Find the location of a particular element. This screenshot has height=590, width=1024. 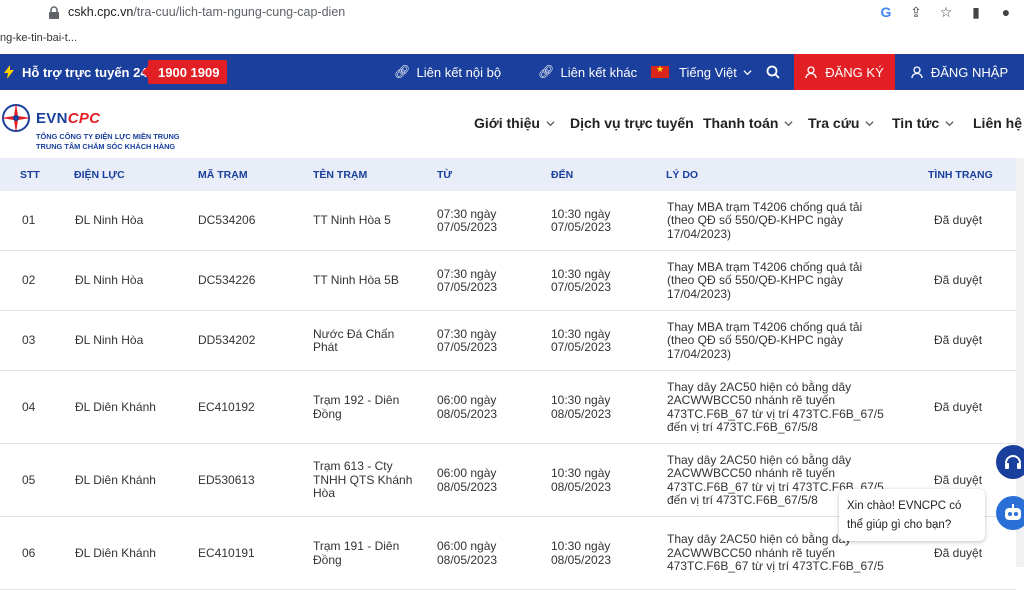

evn-logo-icon is located at coordinates (16, 118).